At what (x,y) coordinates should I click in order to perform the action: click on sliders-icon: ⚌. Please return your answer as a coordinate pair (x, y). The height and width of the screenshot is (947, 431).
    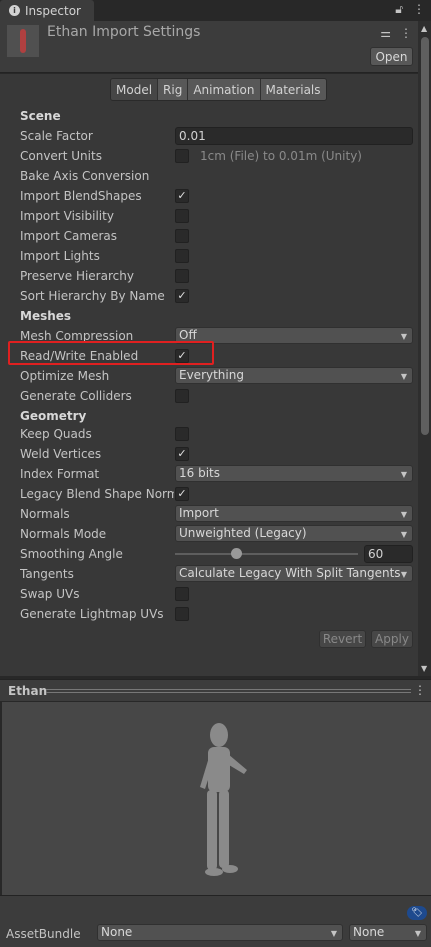
    Looking at the image, I should click on (385, 33).